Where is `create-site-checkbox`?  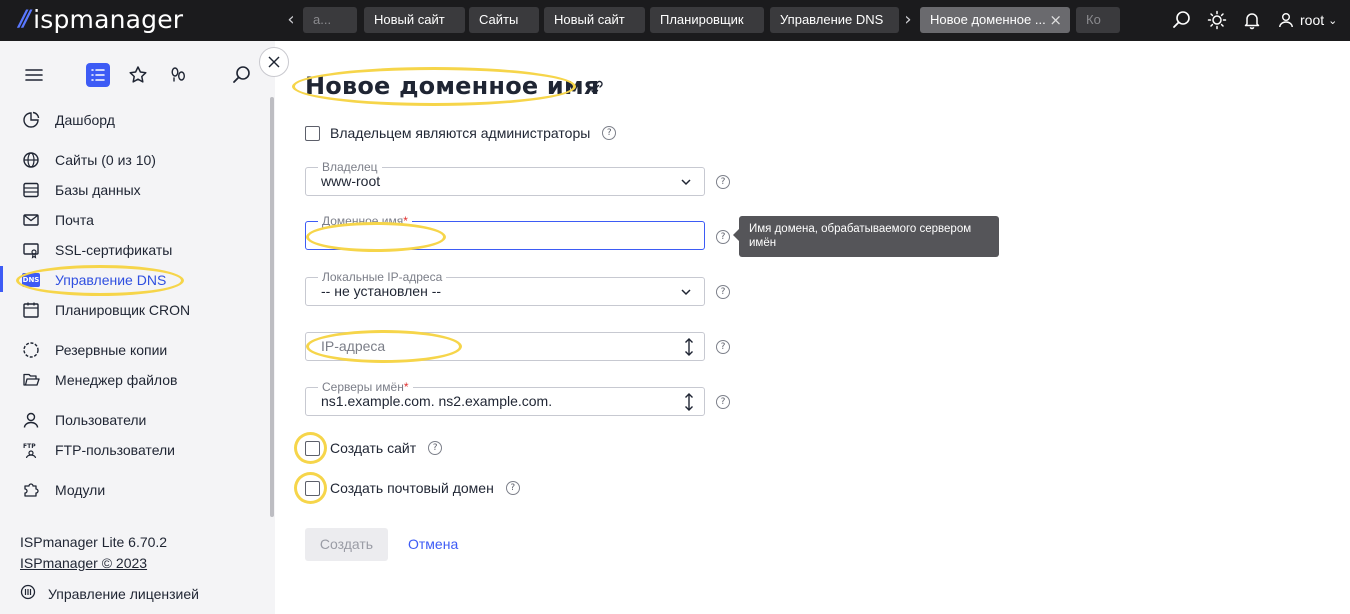 create-site-checkbox is located at coordinates (312, 448).